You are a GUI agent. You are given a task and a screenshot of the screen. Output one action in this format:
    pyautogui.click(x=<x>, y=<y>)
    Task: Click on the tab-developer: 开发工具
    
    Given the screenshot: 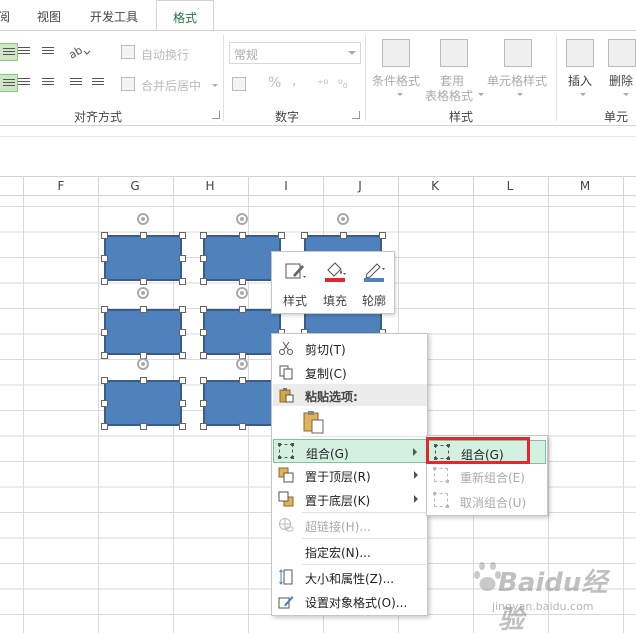 What is the action you would take?
    pyautogui.click(x=114, y=16)
    